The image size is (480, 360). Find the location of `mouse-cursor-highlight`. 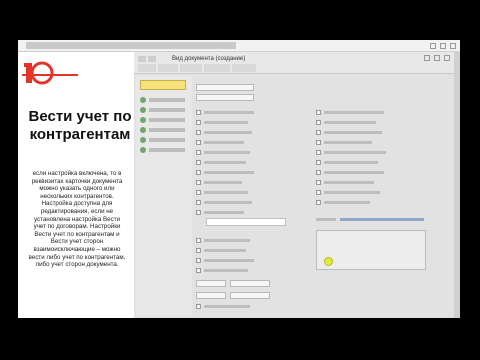

mouse-cursor-highlight is located at coordinates (328, 261).